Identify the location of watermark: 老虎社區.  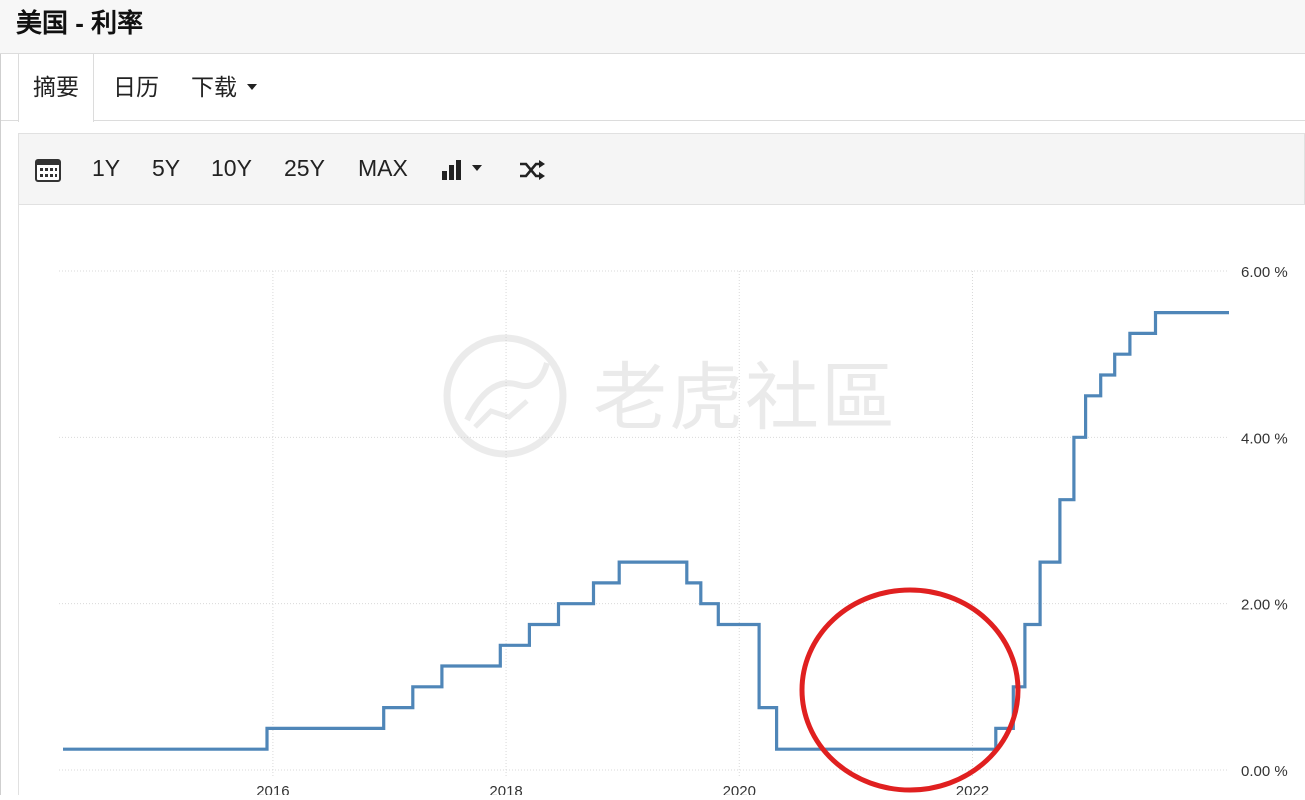
(670, 396).